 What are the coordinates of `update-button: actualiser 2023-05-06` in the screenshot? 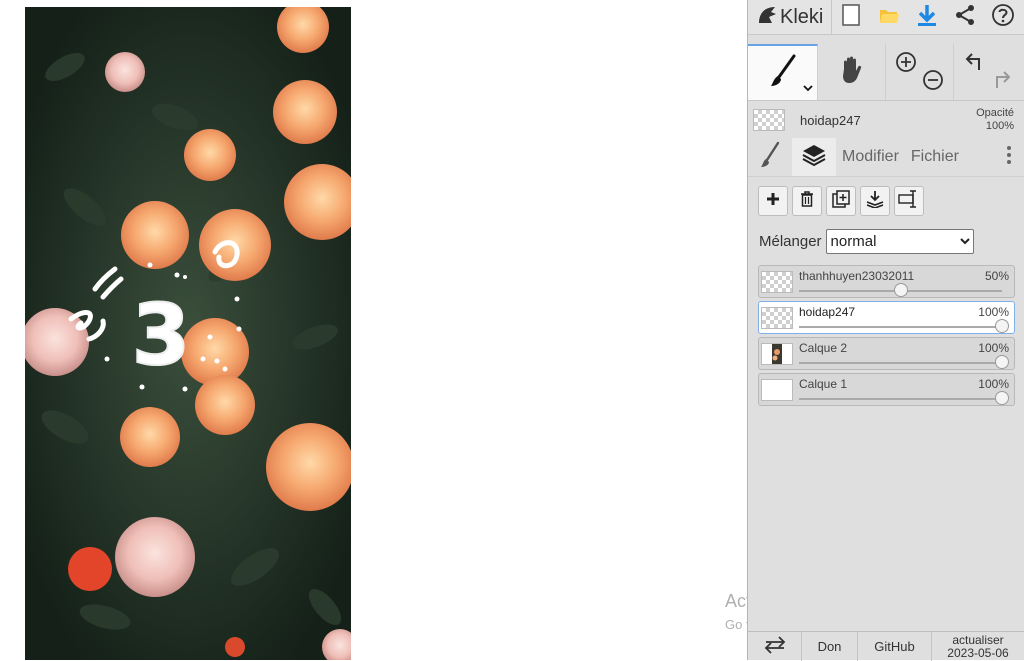 It's located at (978, 646).